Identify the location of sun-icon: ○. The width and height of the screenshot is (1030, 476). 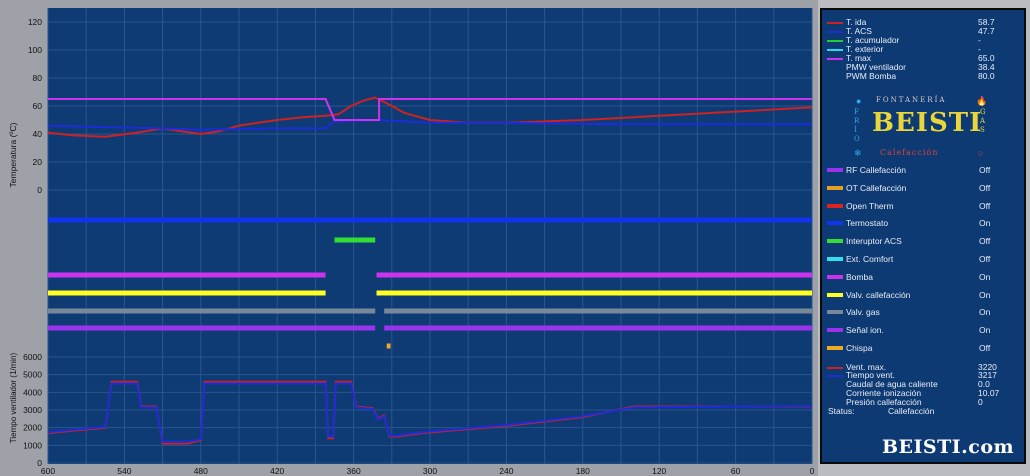
(981, 153).